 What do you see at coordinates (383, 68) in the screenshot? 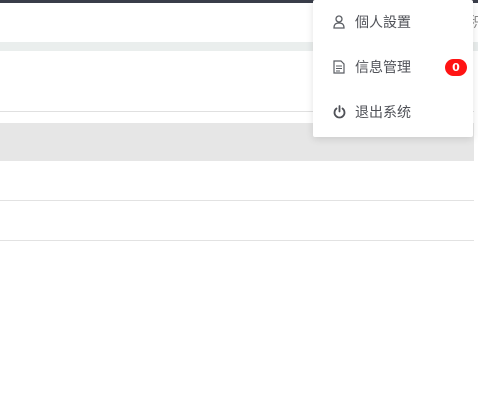
I see `menu-item-label: 信息管理` at bounding box center [383, 68].